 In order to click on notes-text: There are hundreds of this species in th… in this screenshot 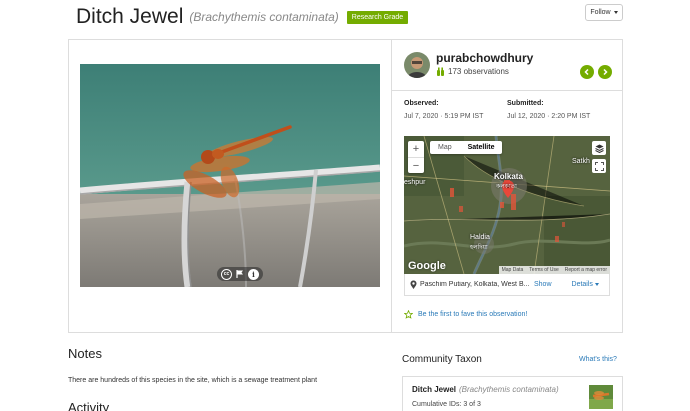, I will do `click(193, 380)`.